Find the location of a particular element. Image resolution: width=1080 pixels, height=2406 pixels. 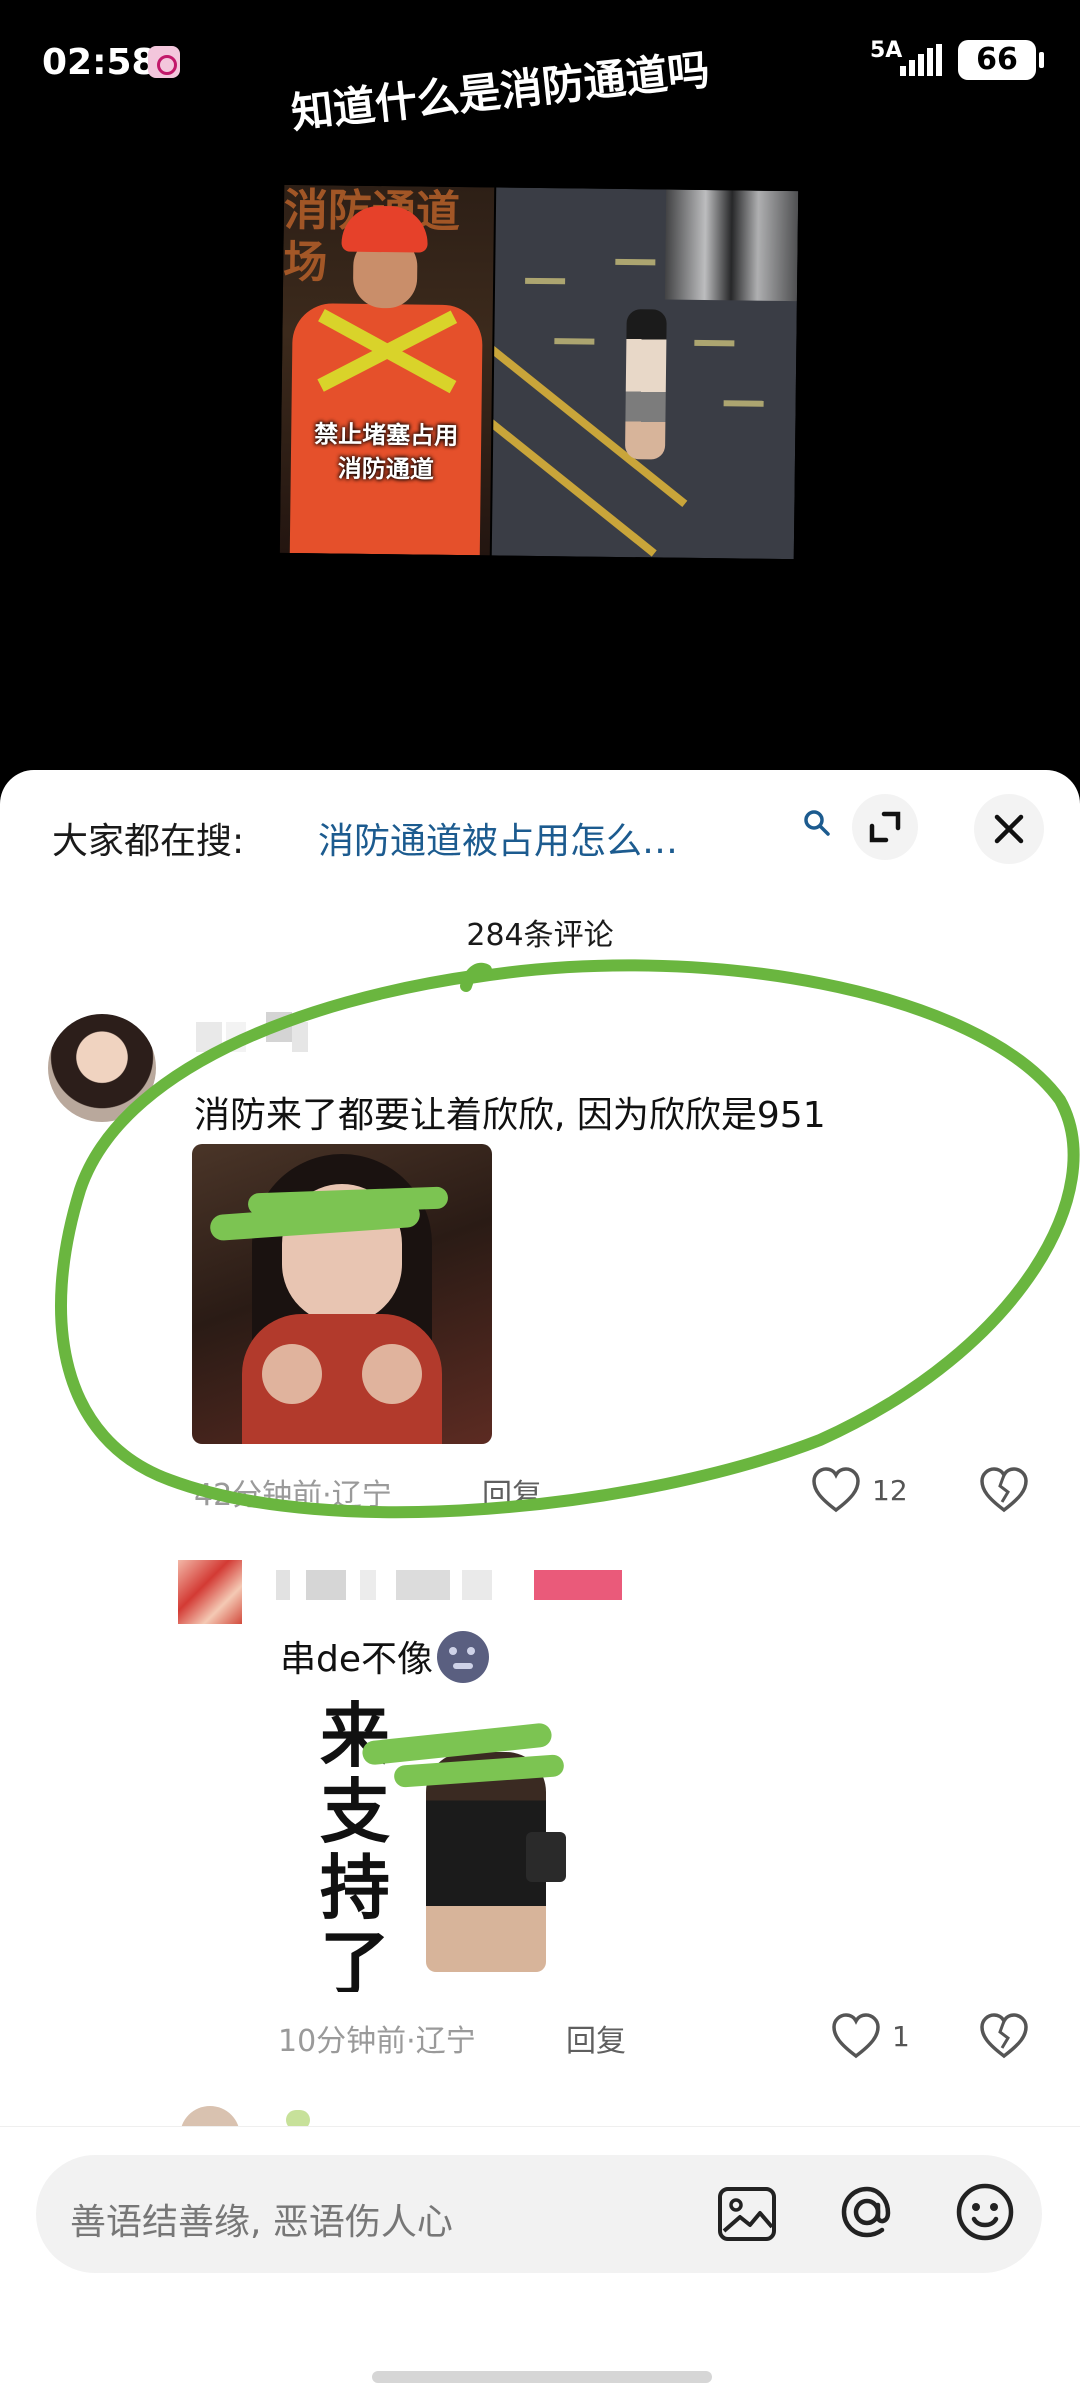

video-caption-line1: 禁止堵塞占用 is located at coordinates (386, 435).